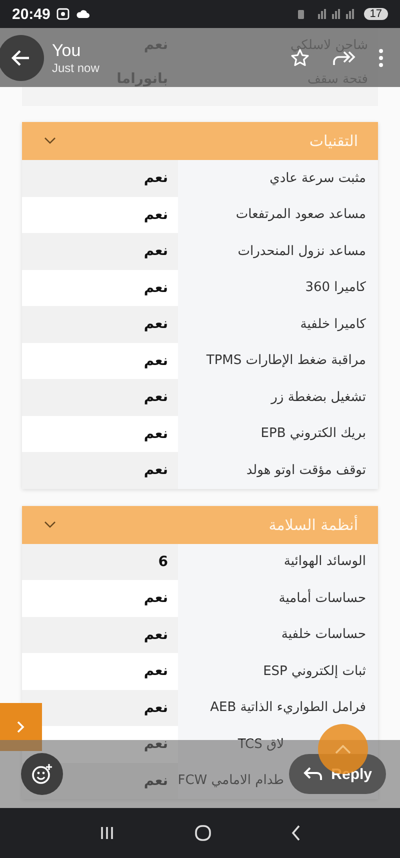  What do you see at coordinates (21, 727) in the screenshot?
I see `chevron-right-icon` at bounding box center [21, 727].